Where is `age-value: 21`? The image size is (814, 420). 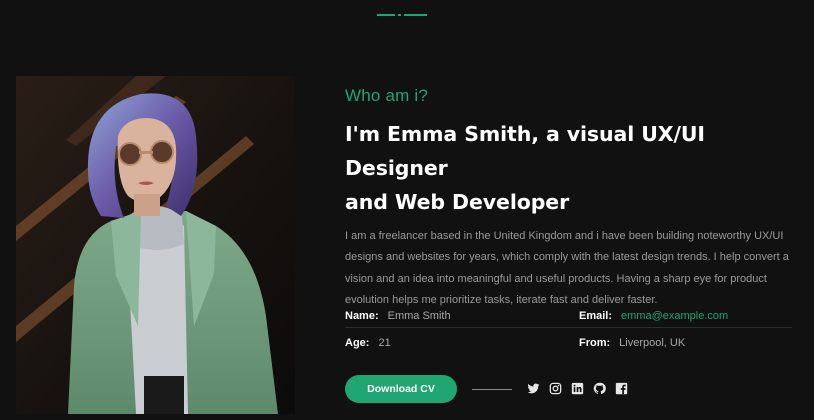
age-value: 21 is located at coordinates (384, 343).